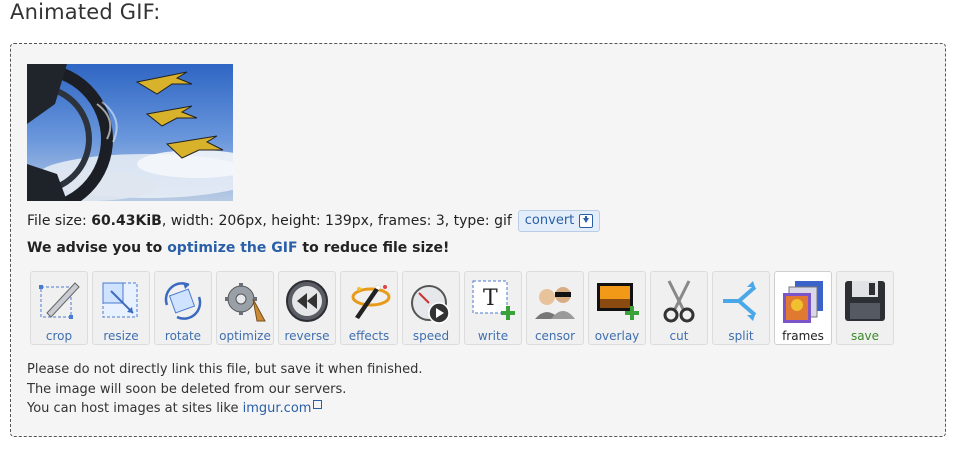 The width and height of the screenshot is (959, 449). I want to click on crop-icon, so click(59, 300).